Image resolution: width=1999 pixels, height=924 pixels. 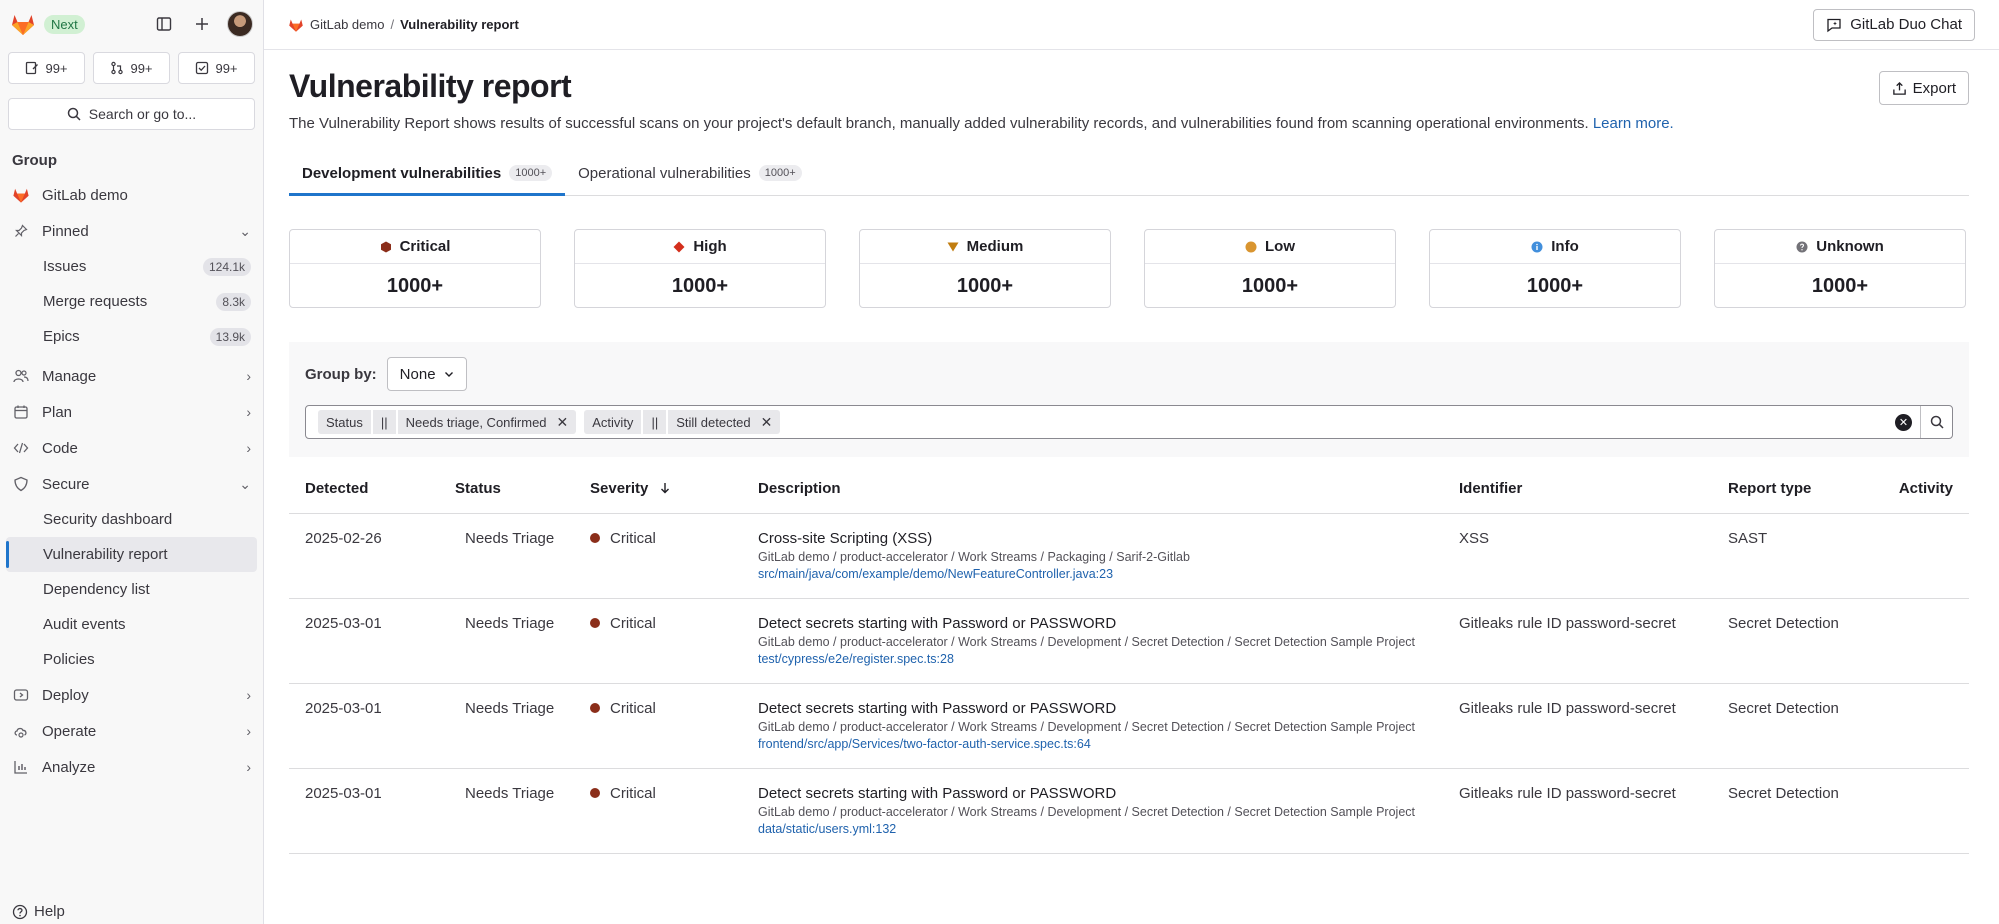 I want to click on sidebar-item-secure: Secure ⌄, so click(x=131, y=484).